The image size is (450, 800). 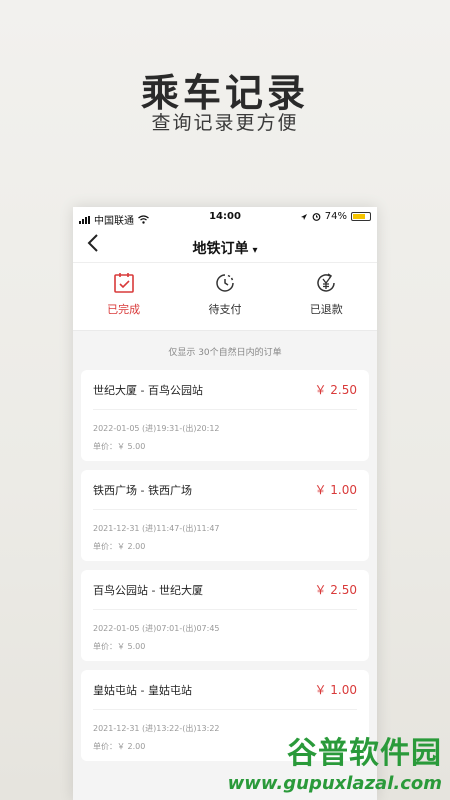 I want to click on order-unit-price: 单价：￥ 2.00, so click(x=119, y=546).